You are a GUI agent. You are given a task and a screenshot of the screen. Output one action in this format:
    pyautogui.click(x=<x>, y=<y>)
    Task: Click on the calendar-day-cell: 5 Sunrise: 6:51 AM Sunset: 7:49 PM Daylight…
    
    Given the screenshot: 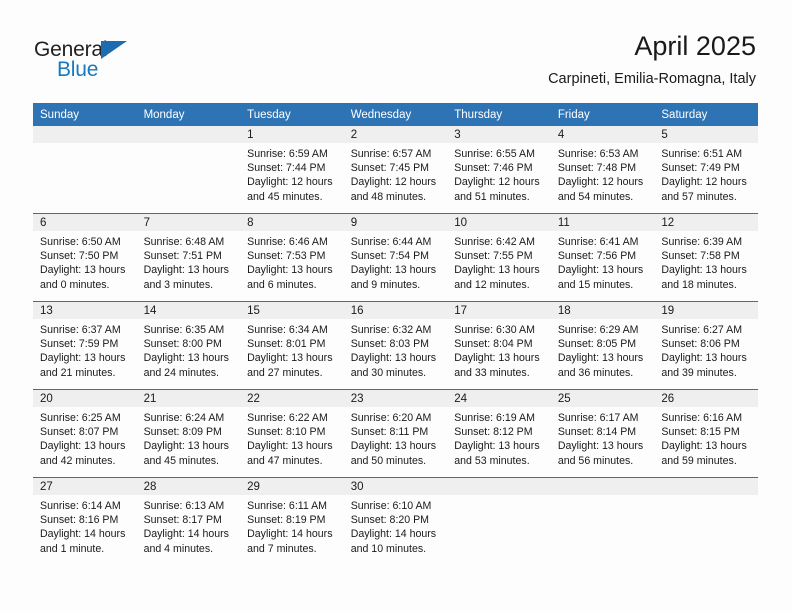 What is the action you would take?
    pyautogui.click(x=706, y=170)
    